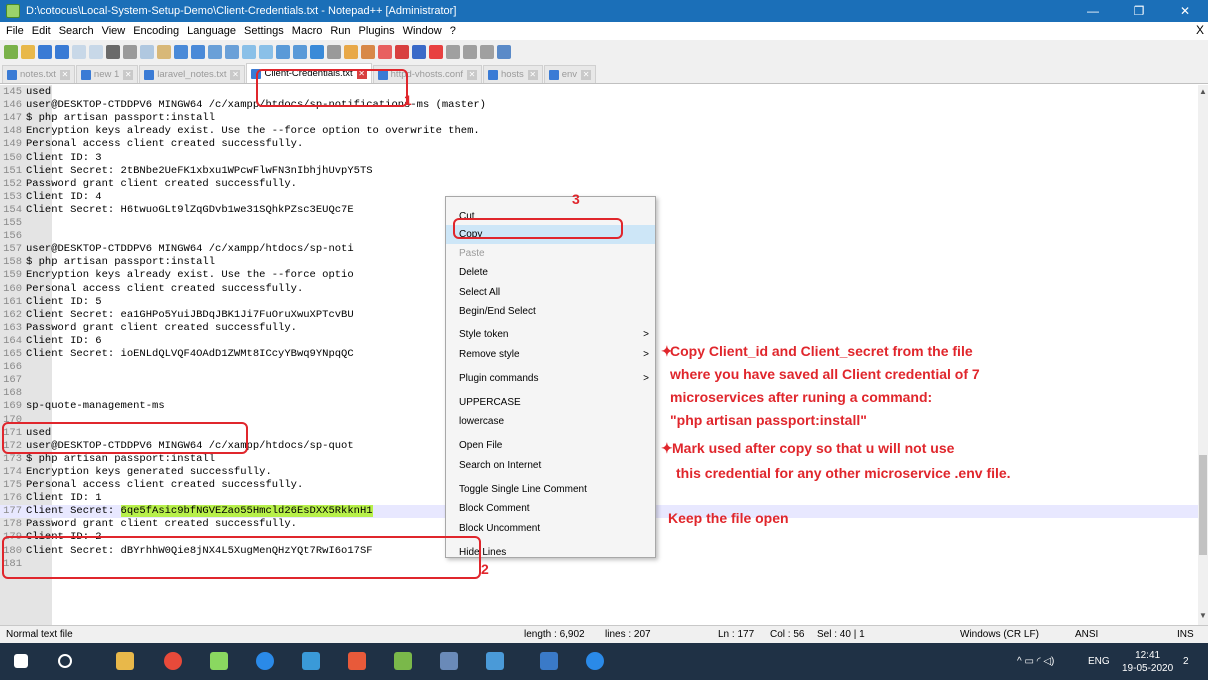  Describe the element at coordinates (45, 52) in the screenshot. I see `save-icon` at that location.